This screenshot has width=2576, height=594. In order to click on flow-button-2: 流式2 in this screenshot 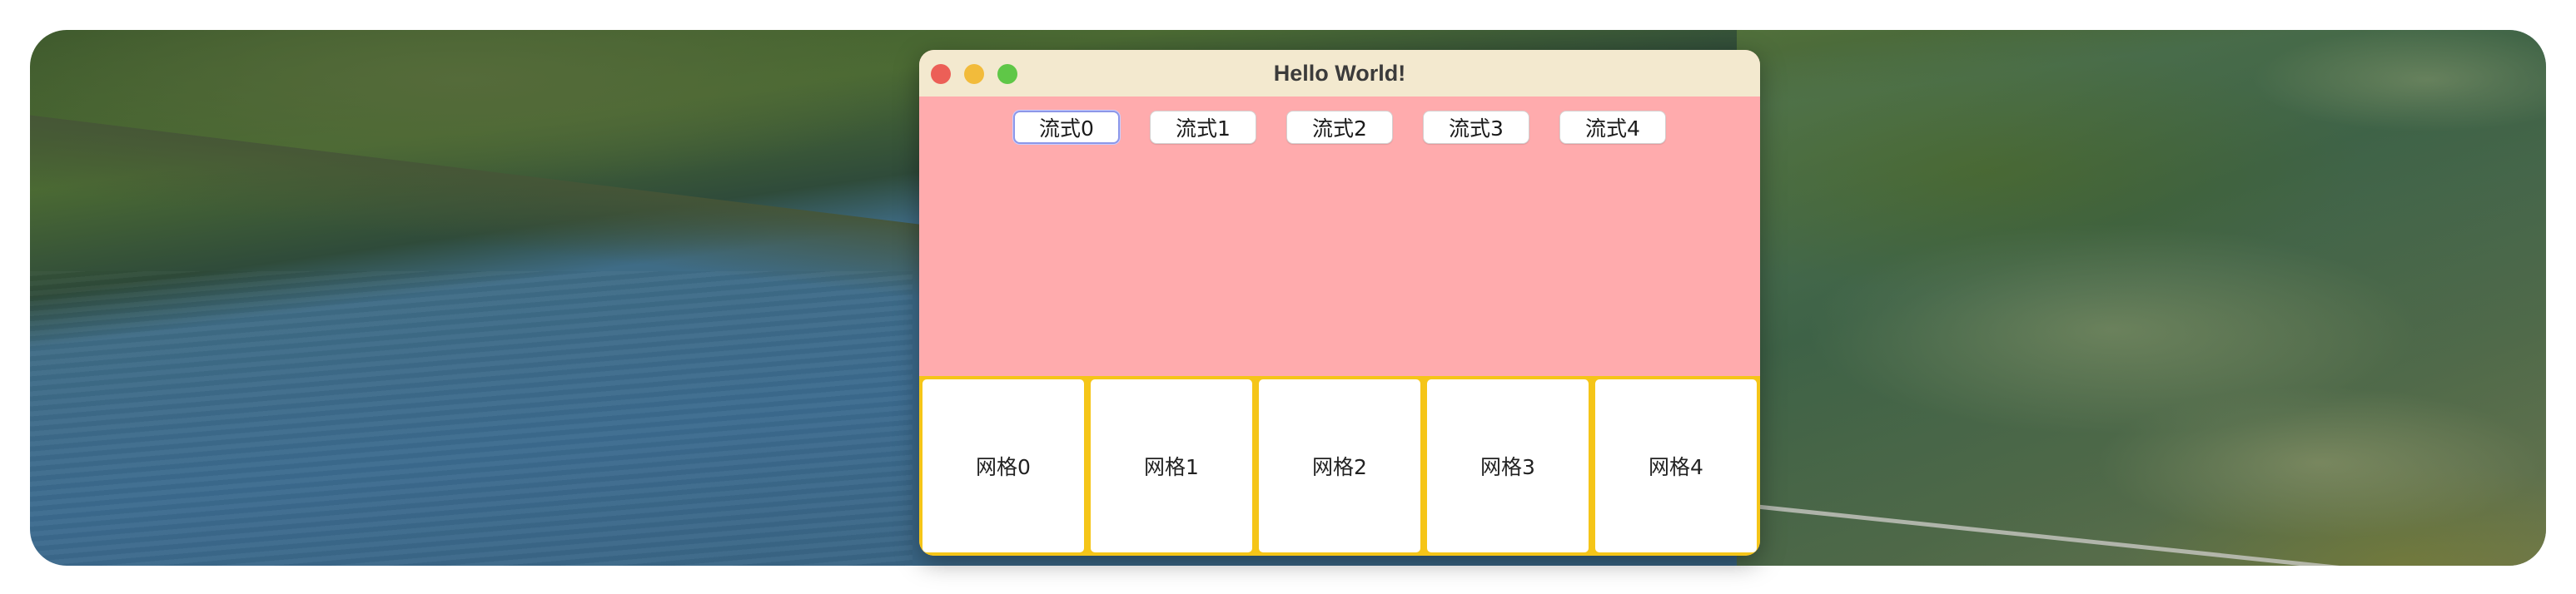, I will do `click(1339, 127)`.